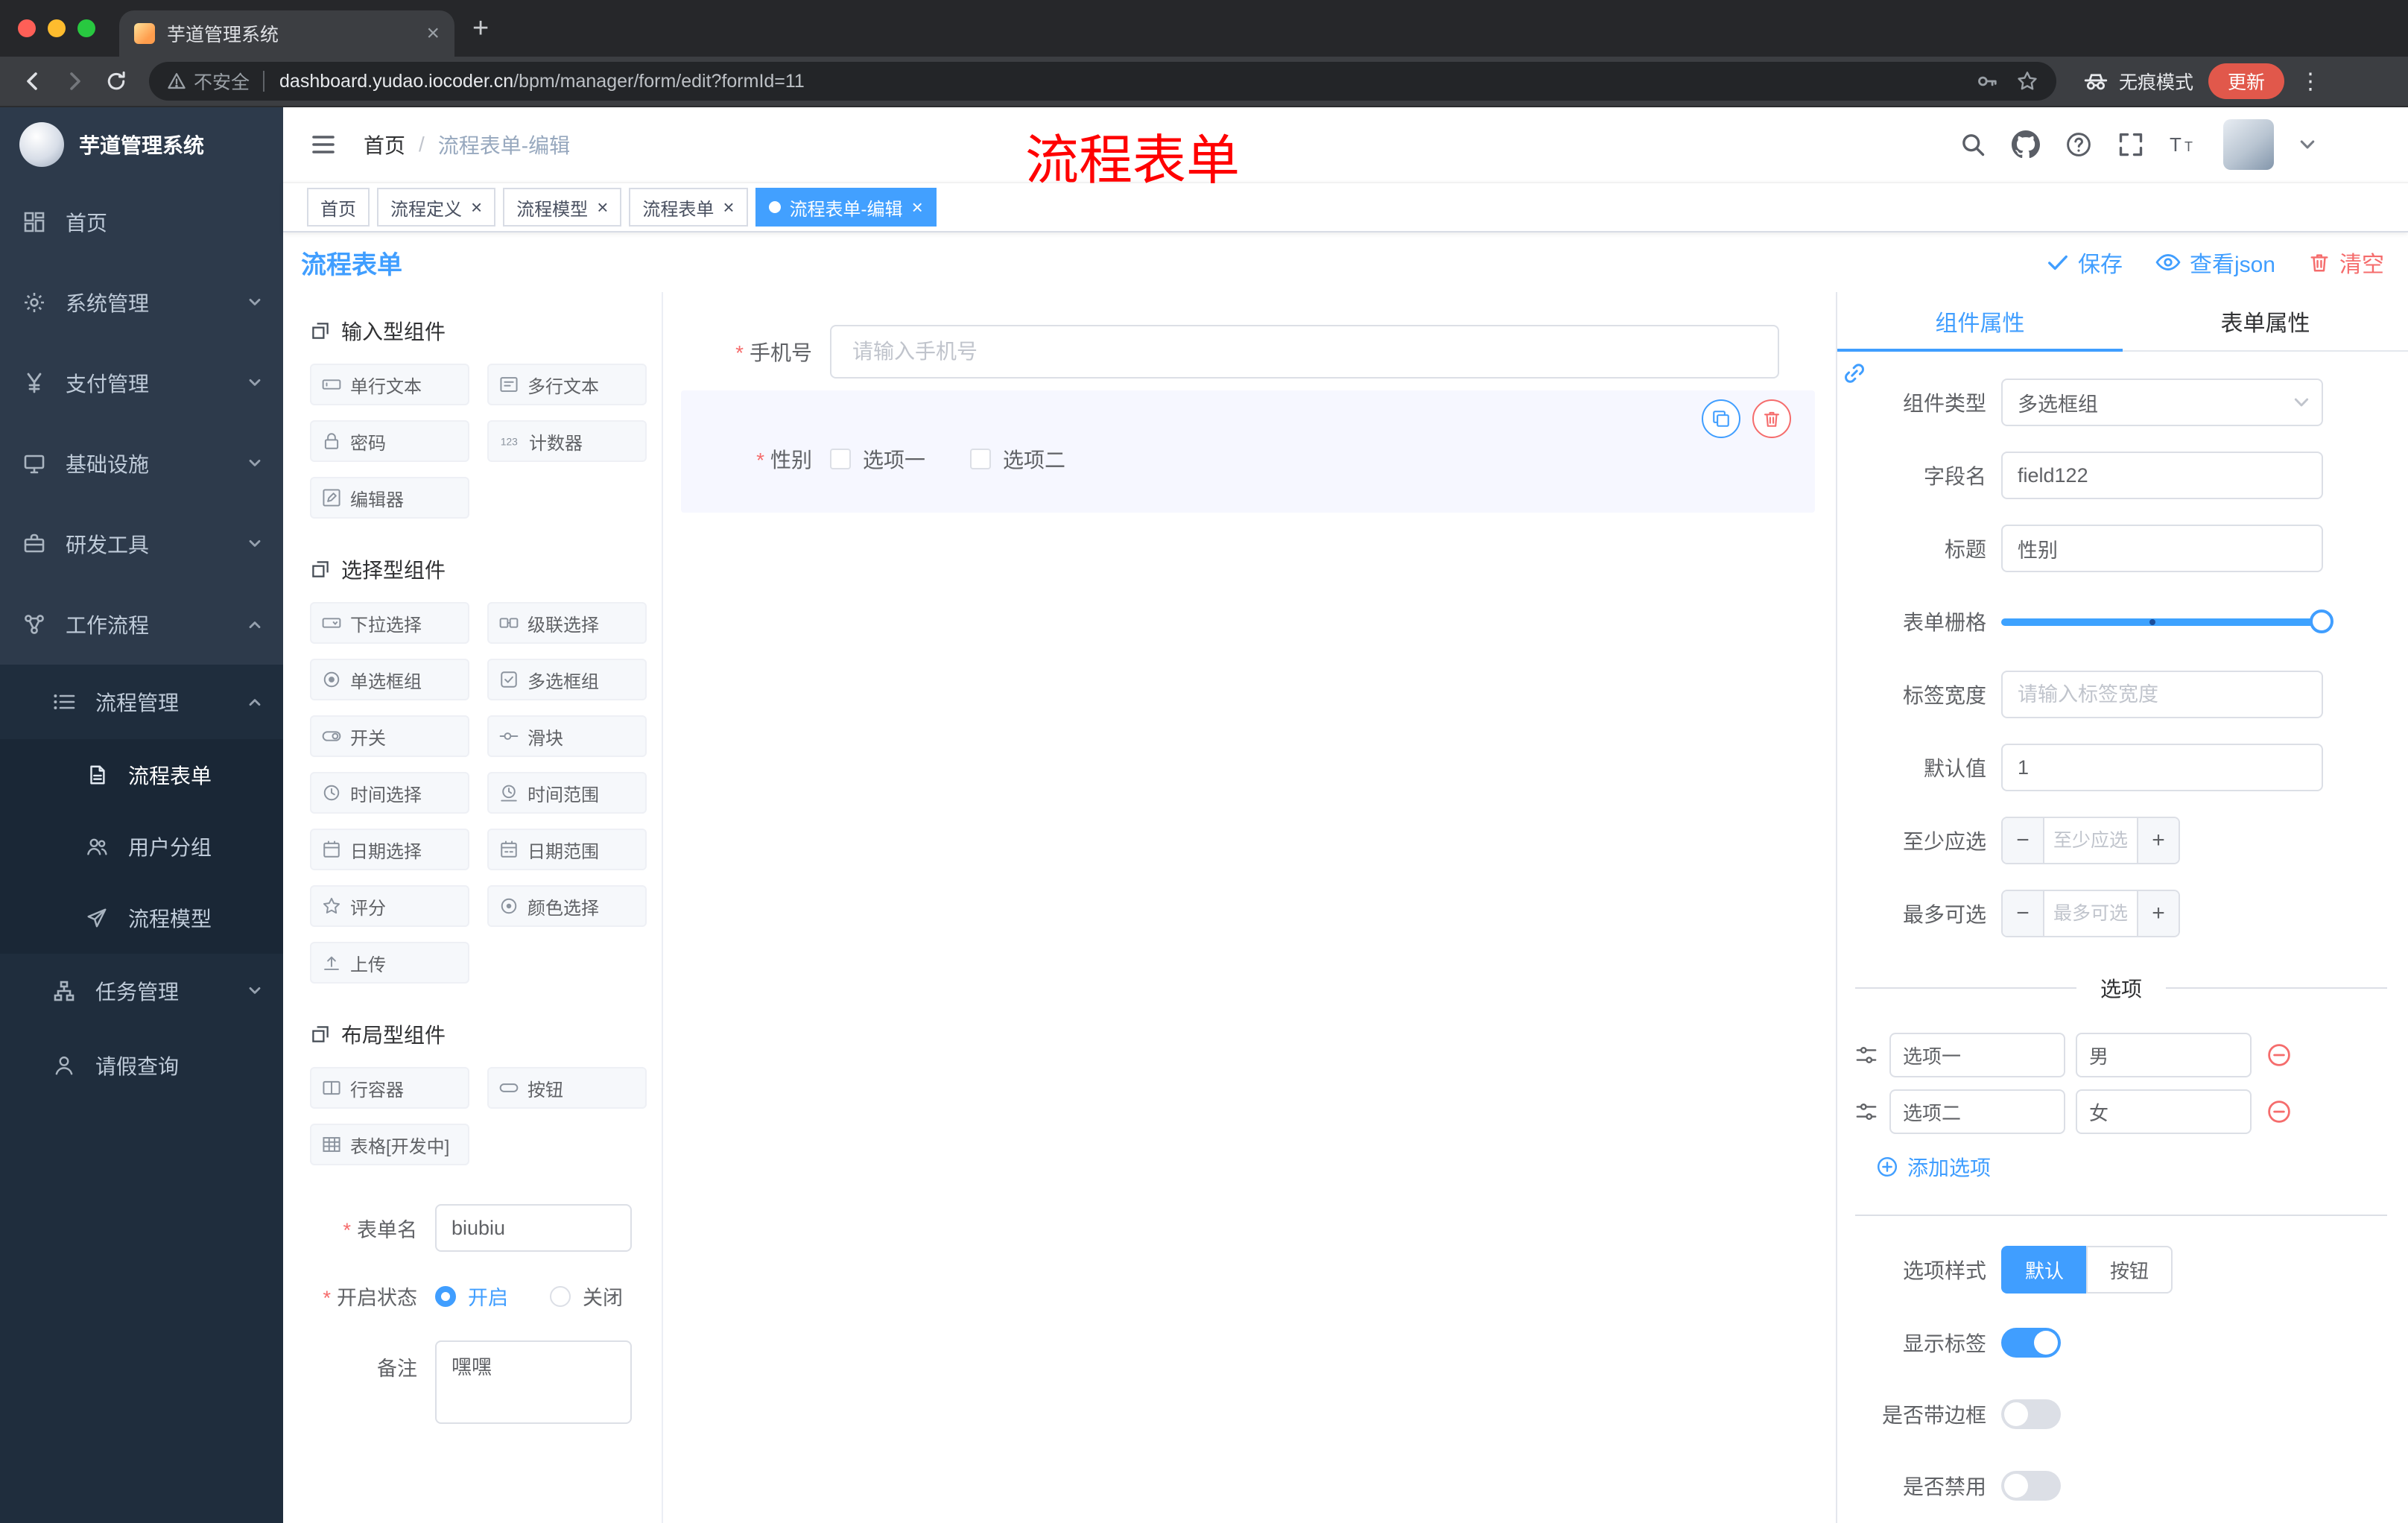  What do you see at coordinates (567, 1088) in the screenshot?
I see `component-button: 按钮` at bounding box center [567, 1088].